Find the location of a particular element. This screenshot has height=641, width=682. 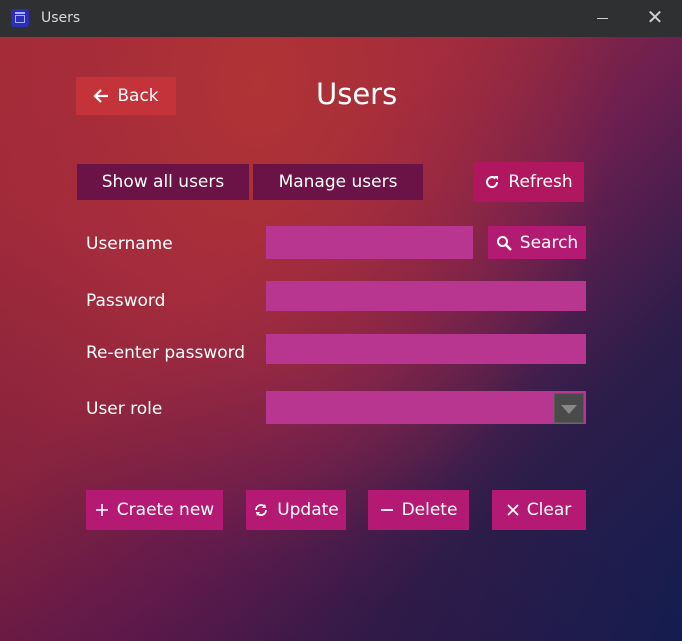

title-bar: Users ✕ is located at coordinates (341, 18).